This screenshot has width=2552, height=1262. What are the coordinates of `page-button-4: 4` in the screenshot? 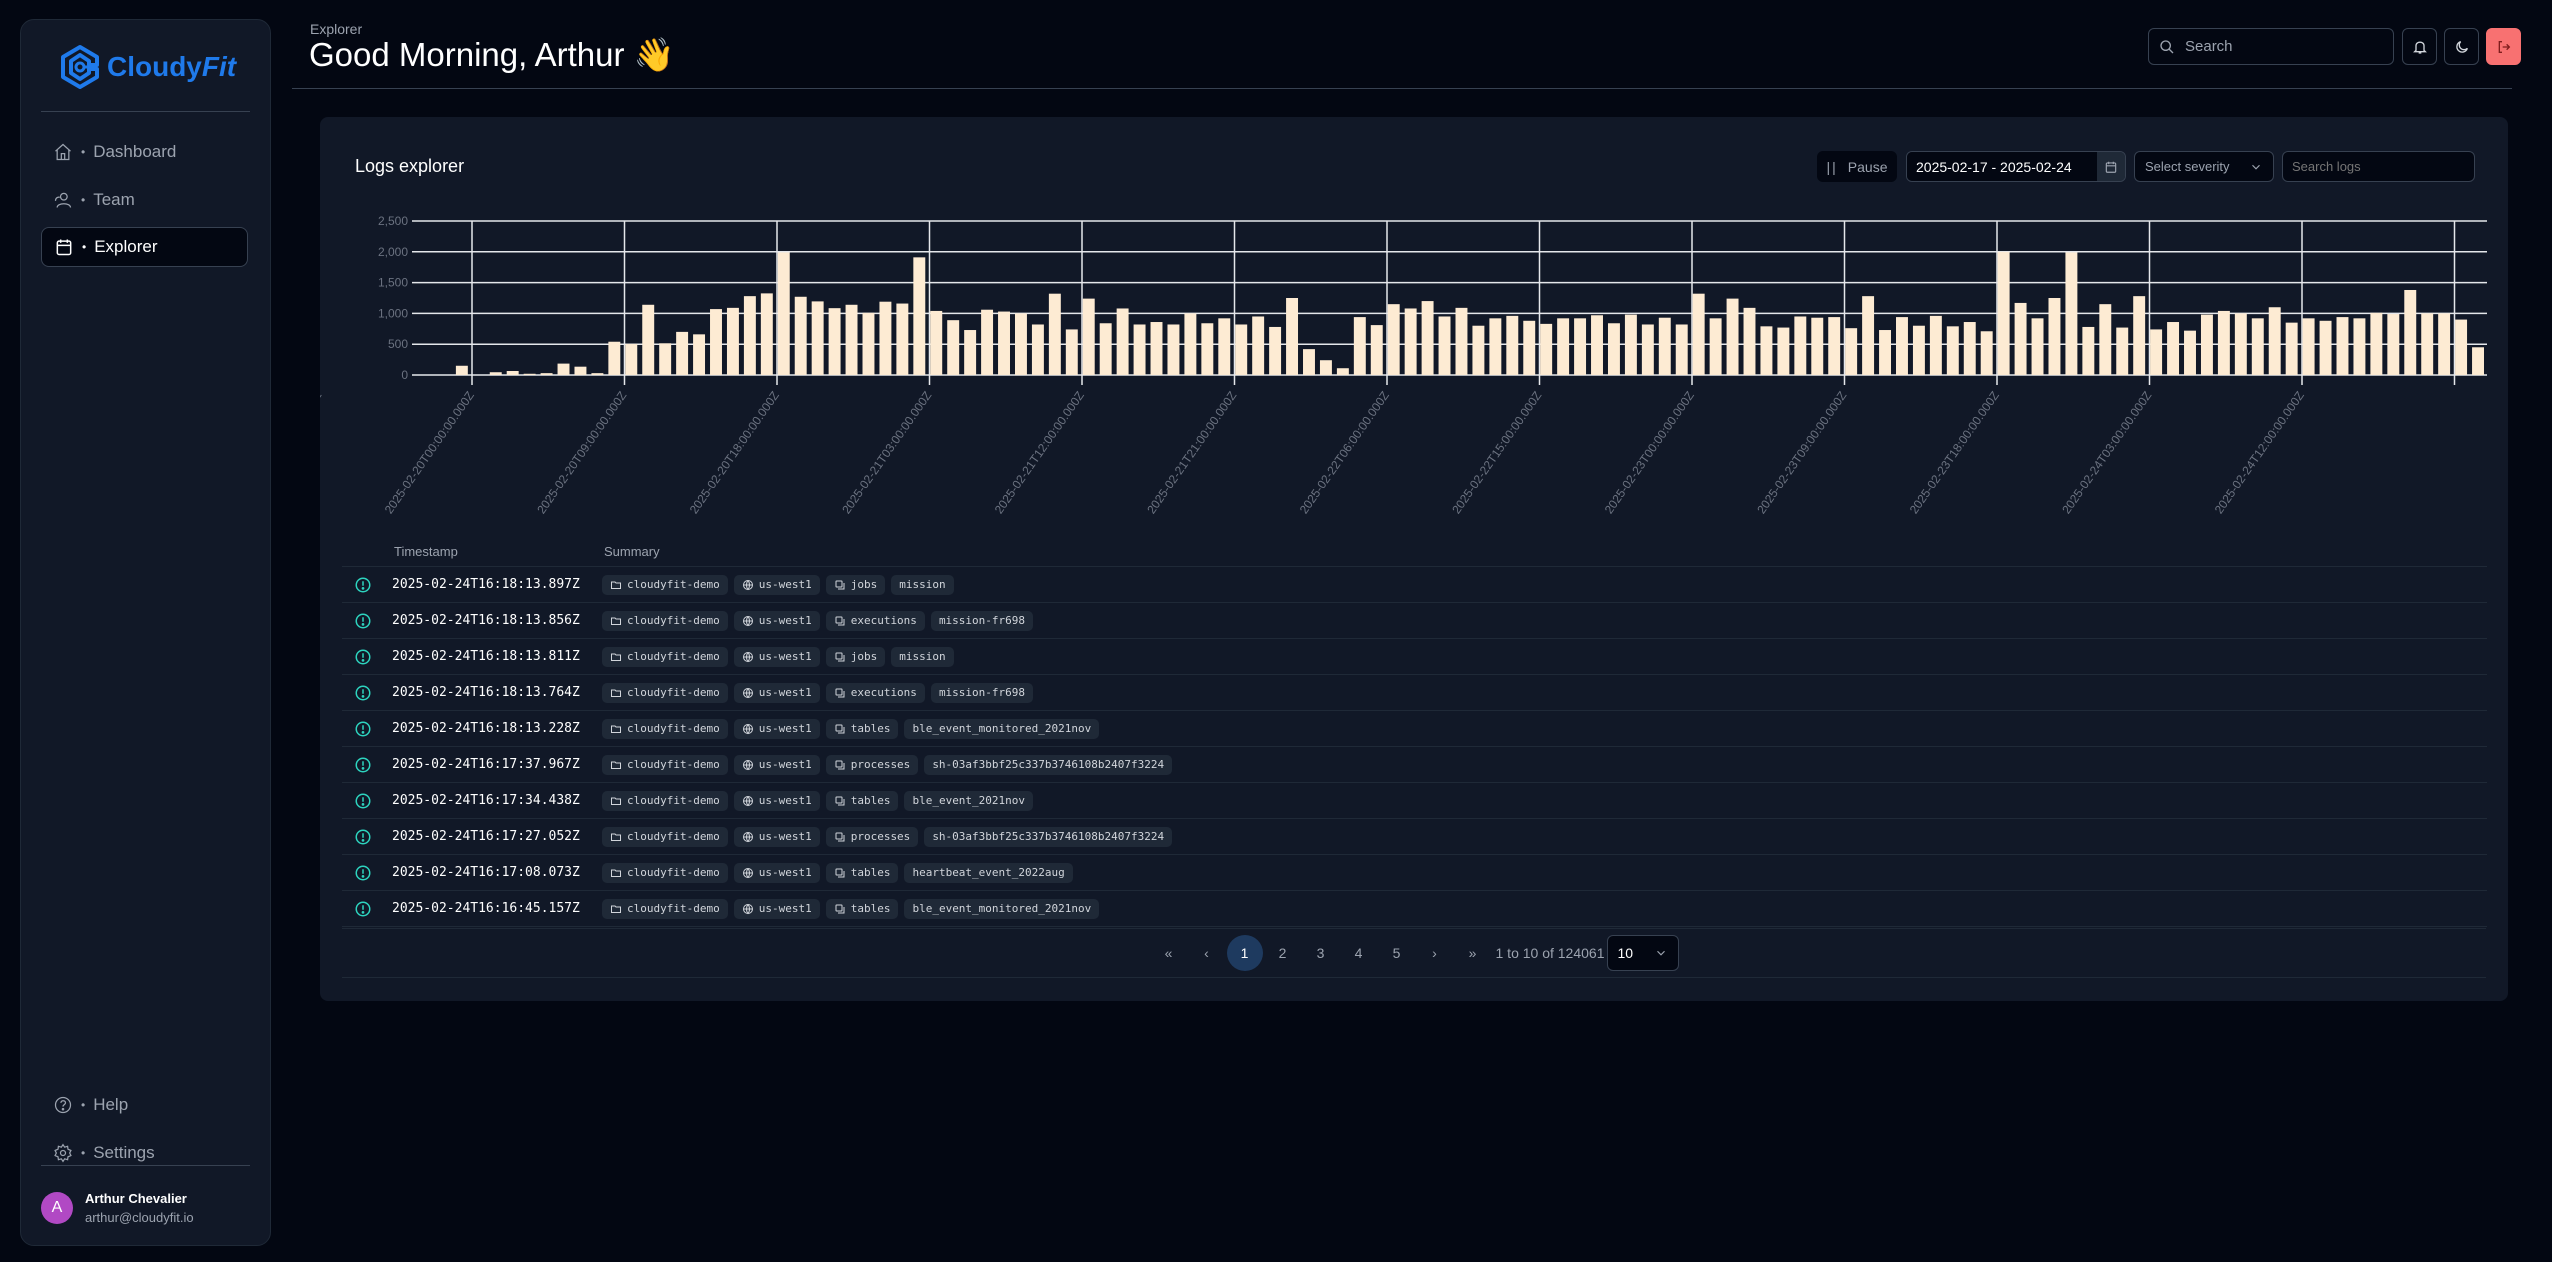 It's located at (1359, 953).